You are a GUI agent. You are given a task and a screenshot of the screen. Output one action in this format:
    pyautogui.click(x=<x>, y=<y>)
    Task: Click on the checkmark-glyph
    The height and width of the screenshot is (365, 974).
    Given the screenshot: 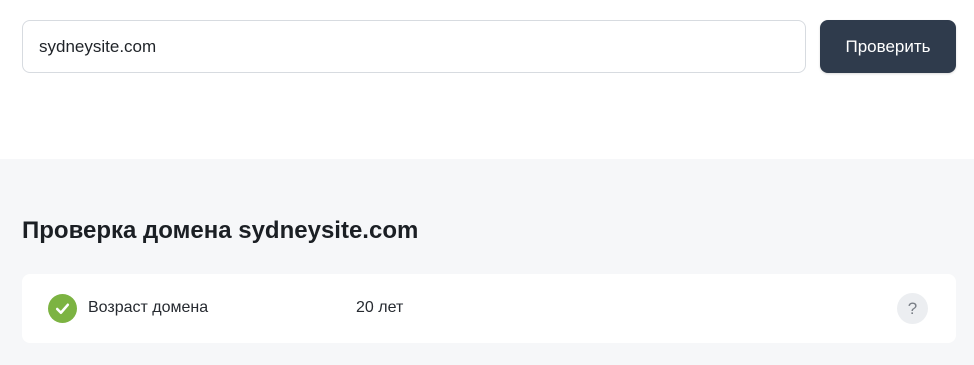 What is the action you would take?
    pyautogui.click(x=62, y=309)
    